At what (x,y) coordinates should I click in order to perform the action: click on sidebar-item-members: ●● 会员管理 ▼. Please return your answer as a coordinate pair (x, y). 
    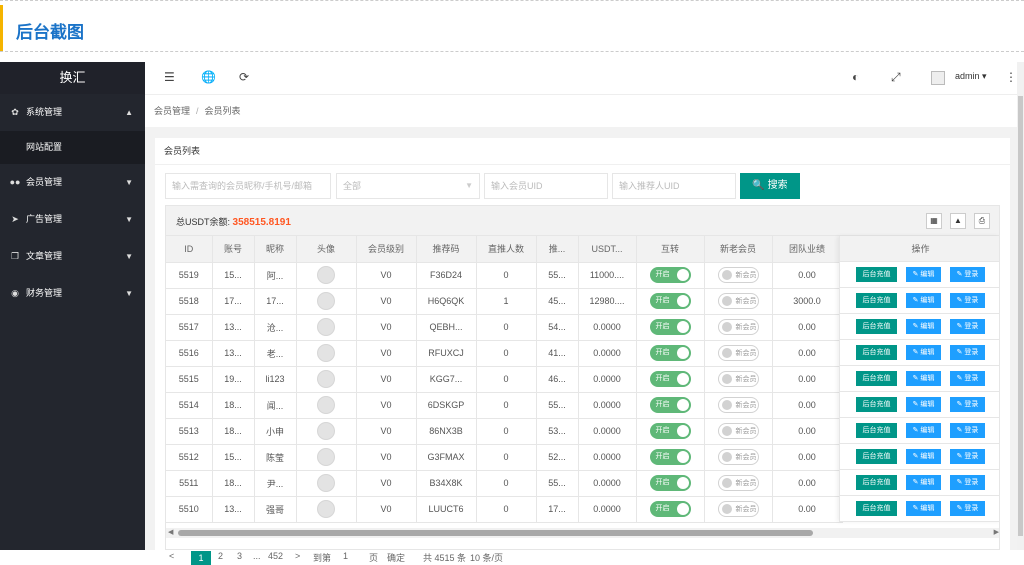
    Looking at the image, I should click on (72, 182).